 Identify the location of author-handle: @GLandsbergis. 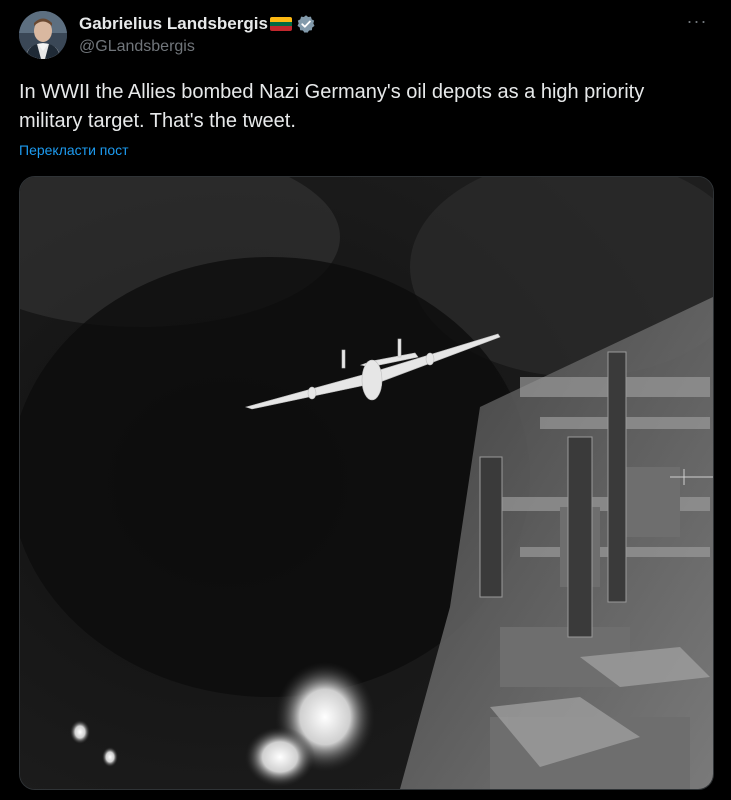
(197, 47).